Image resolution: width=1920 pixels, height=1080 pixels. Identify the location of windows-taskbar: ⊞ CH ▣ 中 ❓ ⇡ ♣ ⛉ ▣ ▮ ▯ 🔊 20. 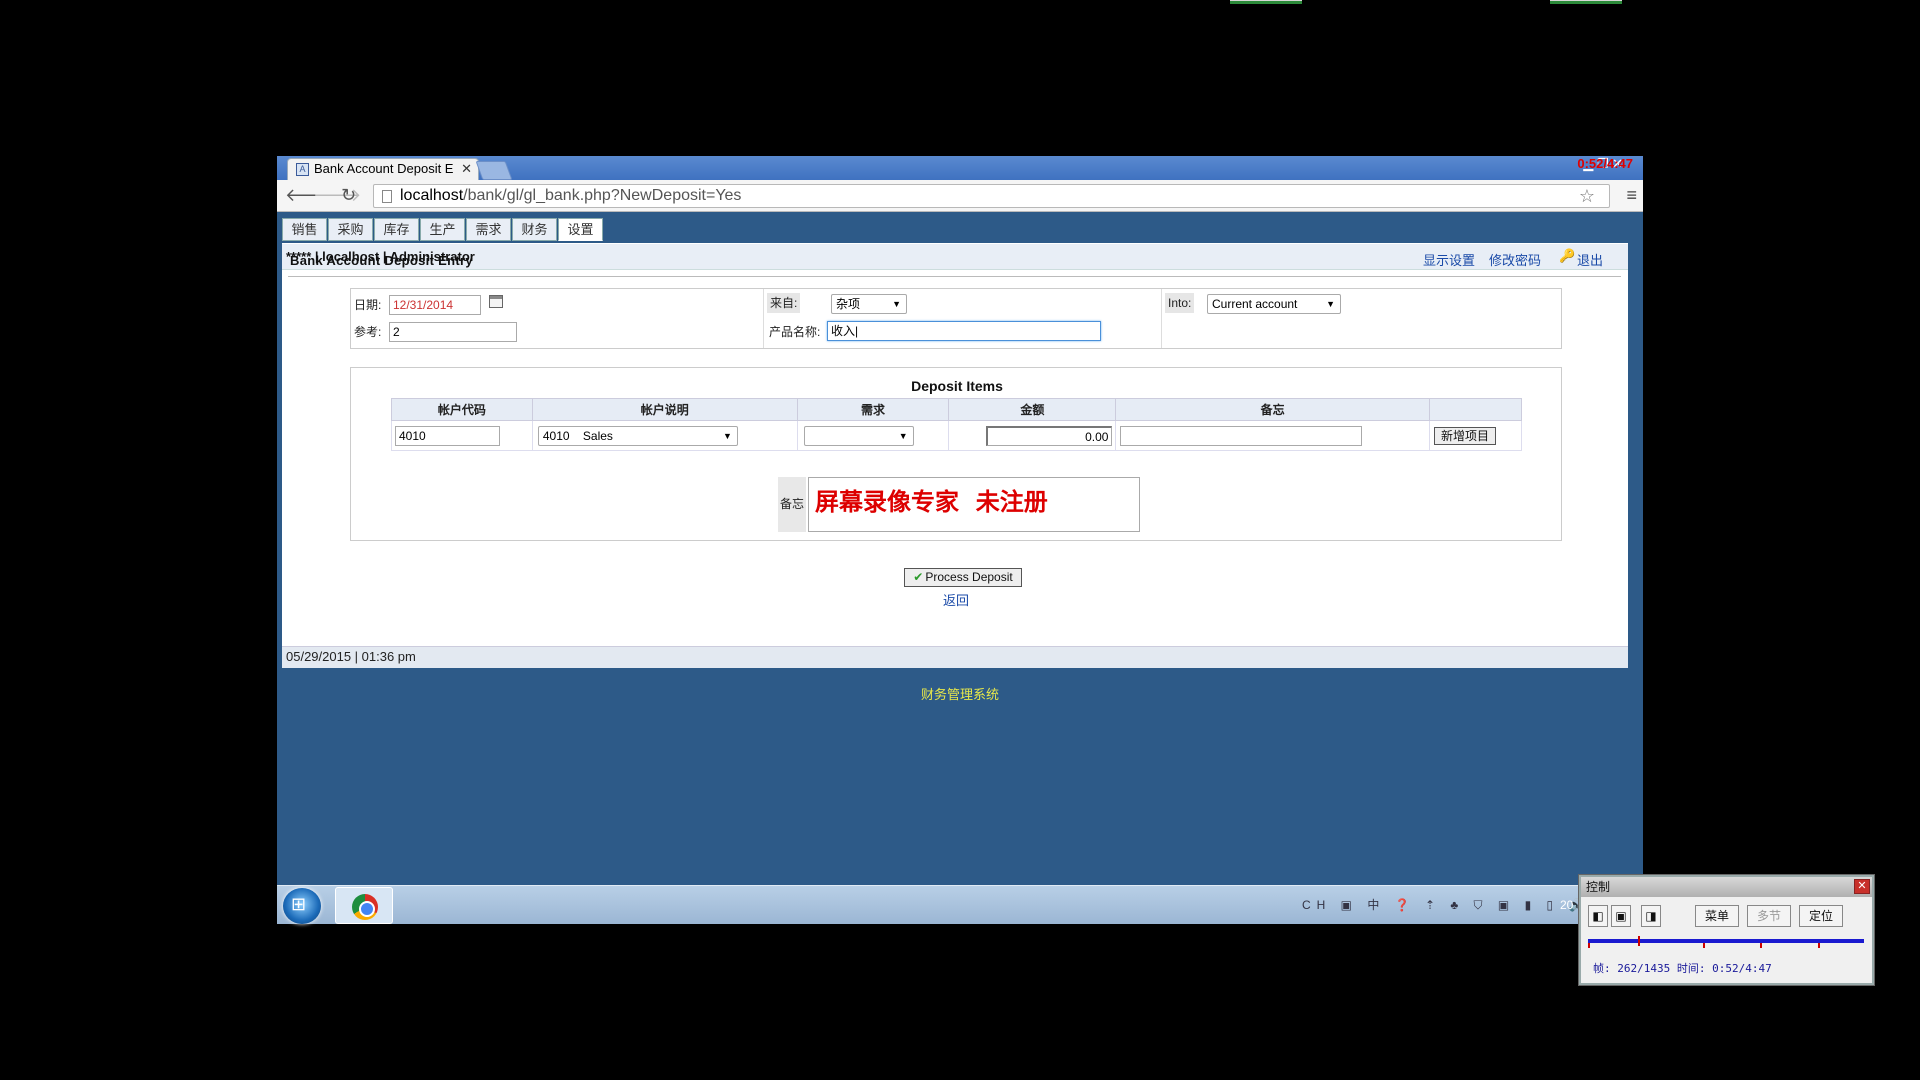
(960, 904).